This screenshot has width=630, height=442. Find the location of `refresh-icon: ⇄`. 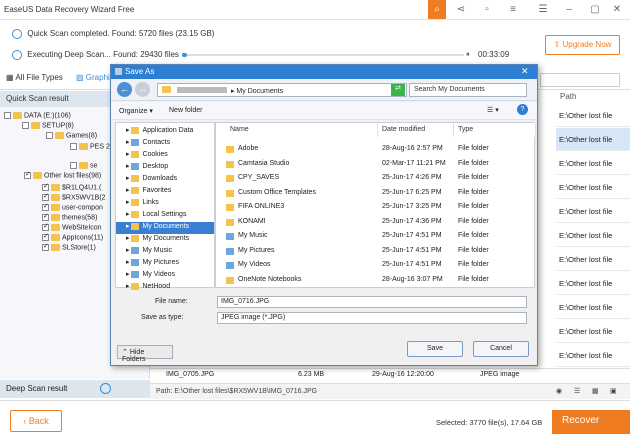

refresh-icon: ⇄ is located at coordinates (398, 90).